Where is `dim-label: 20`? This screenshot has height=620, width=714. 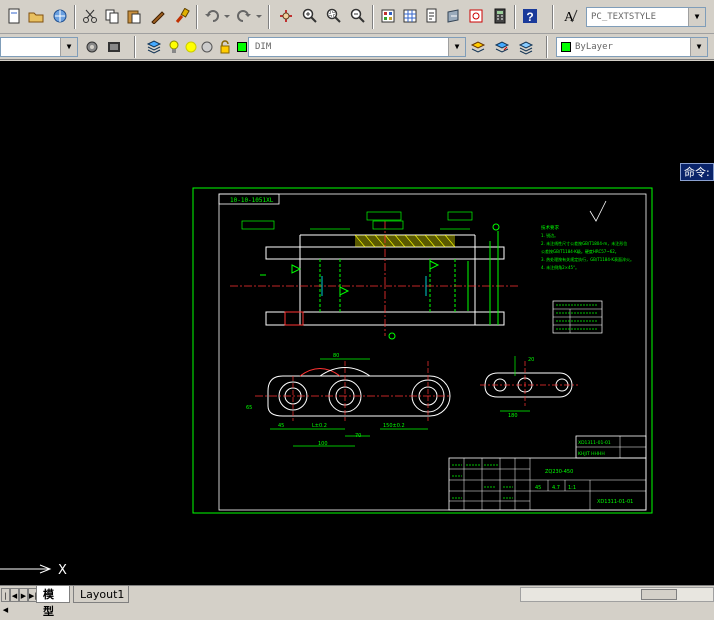 dim-label: 20 is located at coordinates (531, 360).